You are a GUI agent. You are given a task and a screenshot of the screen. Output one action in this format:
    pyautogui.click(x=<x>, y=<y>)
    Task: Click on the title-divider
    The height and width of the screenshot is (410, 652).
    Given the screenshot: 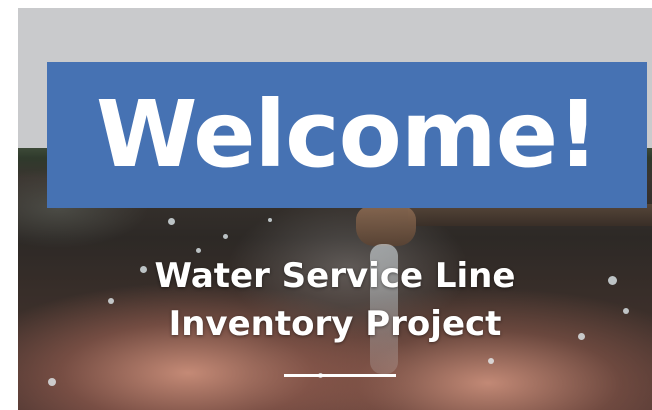 What is the action you would take?
    pyautogui.click(x=340, y=375)
    